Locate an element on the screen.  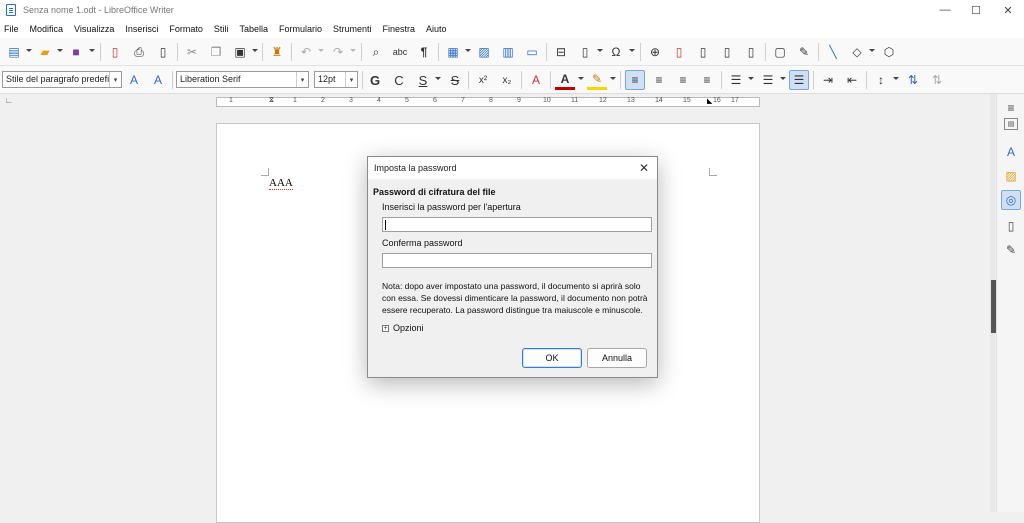
undo-icon: ↶ is located at coordinates (306, 52).